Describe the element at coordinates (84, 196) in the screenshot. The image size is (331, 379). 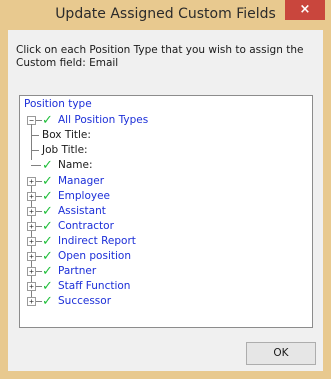
I see `tree-item-label: Employee` at that location.